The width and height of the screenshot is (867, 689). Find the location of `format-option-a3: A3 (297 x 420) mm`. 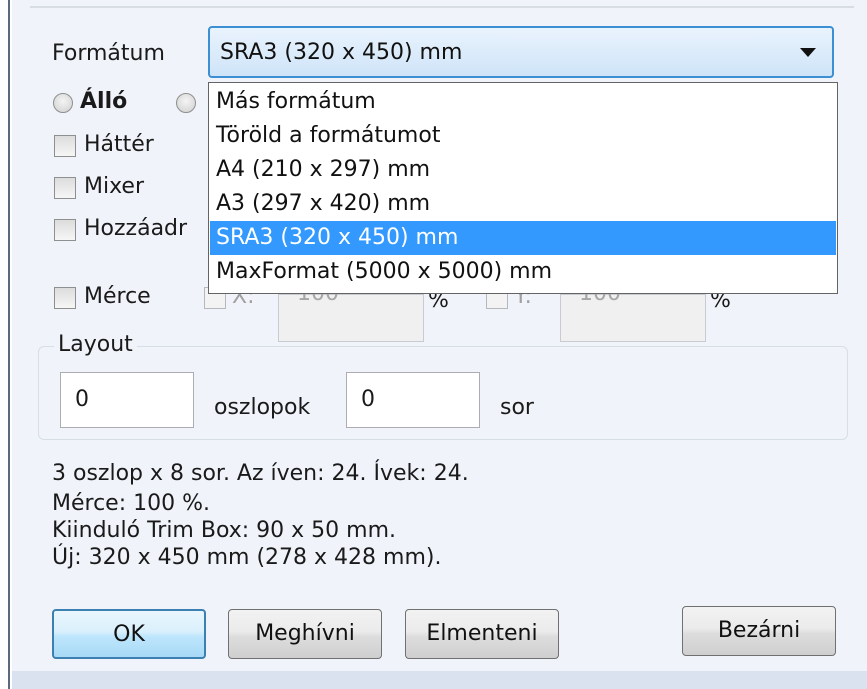

format-option-a3: A3 (297 x 420) mm is located at coordinates (523, 204).